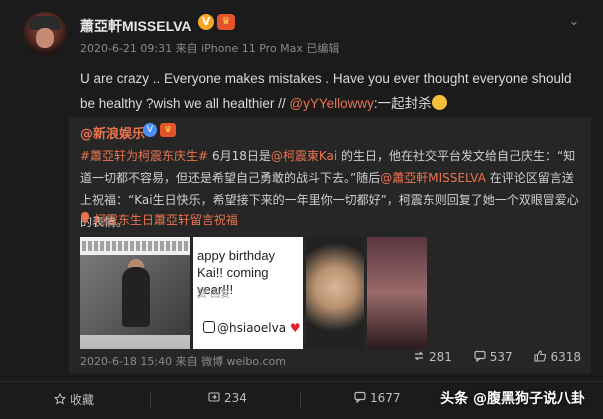  I want to click on verified-blue-icon: V, so click(150, 130).